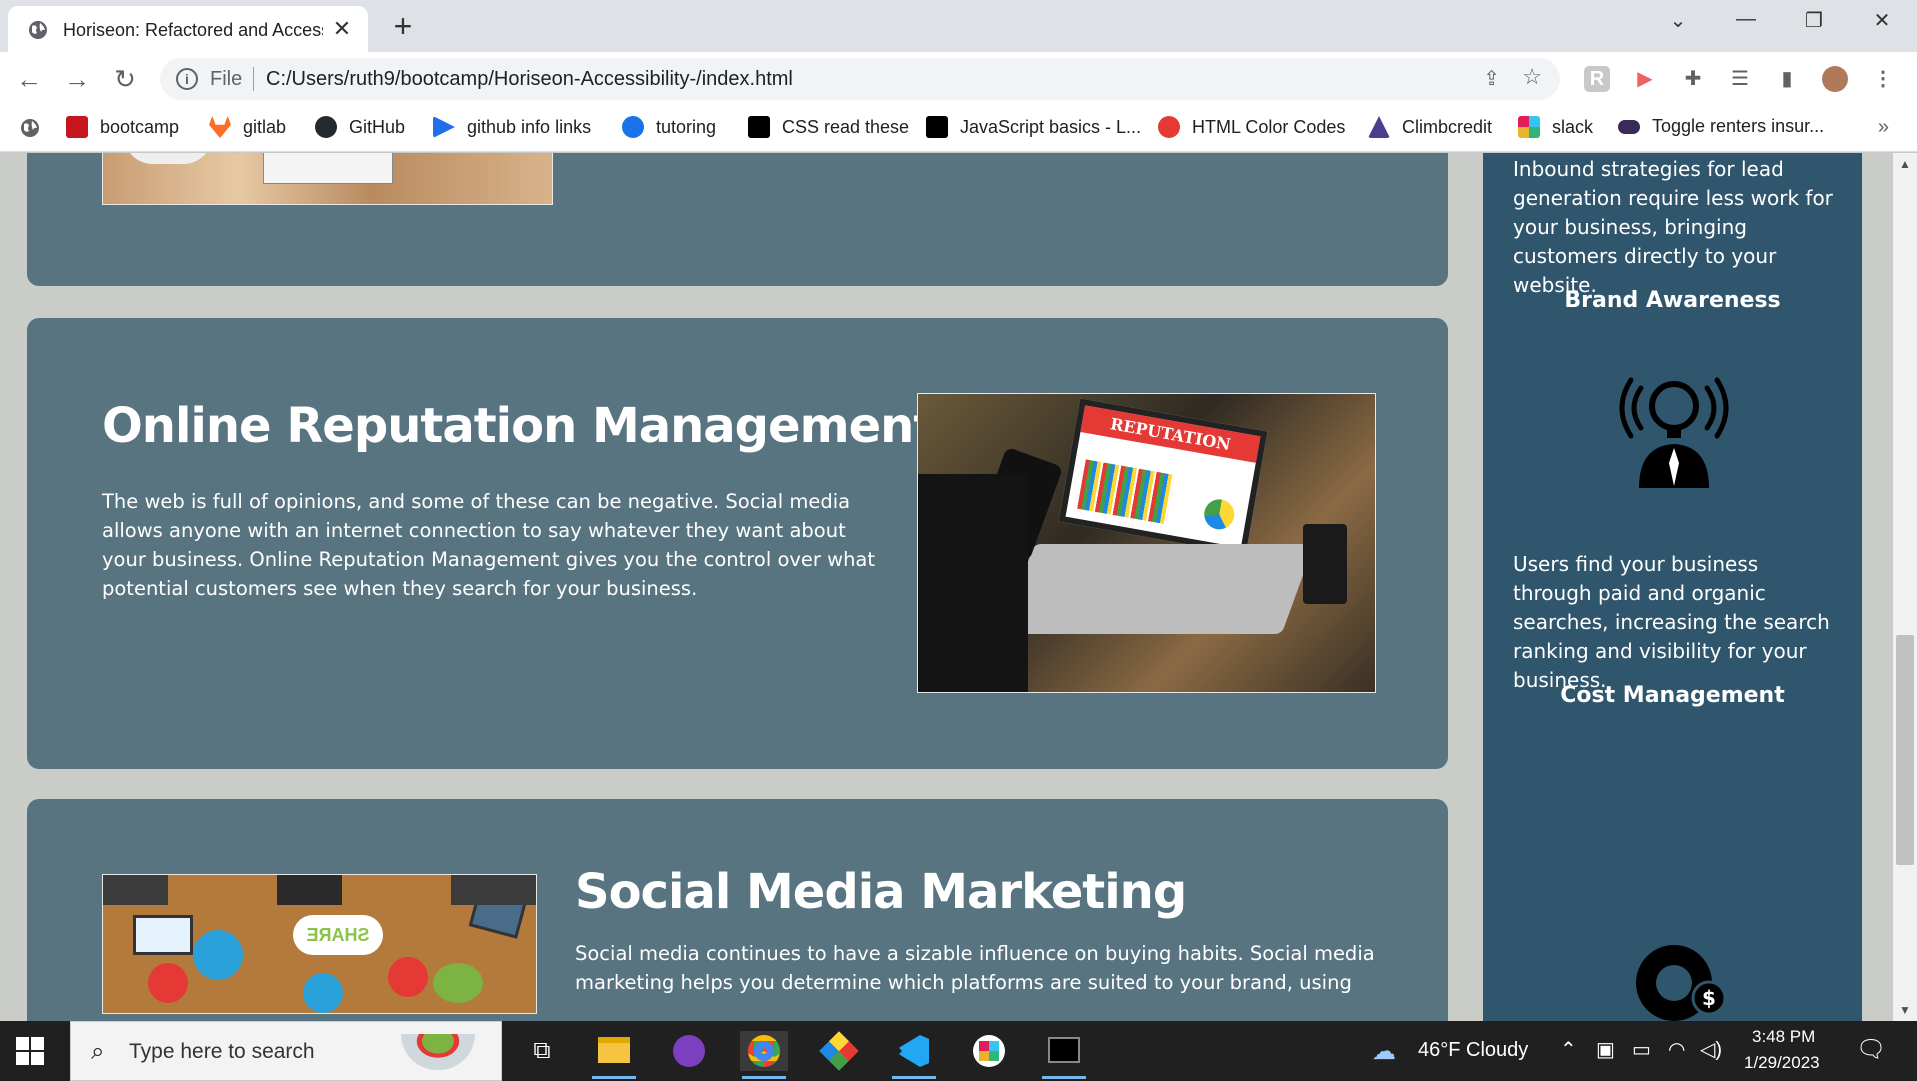 This screenshot has width=1917, height=1081. I want to click on social-media-photo: SHARE, so click(319, 944).